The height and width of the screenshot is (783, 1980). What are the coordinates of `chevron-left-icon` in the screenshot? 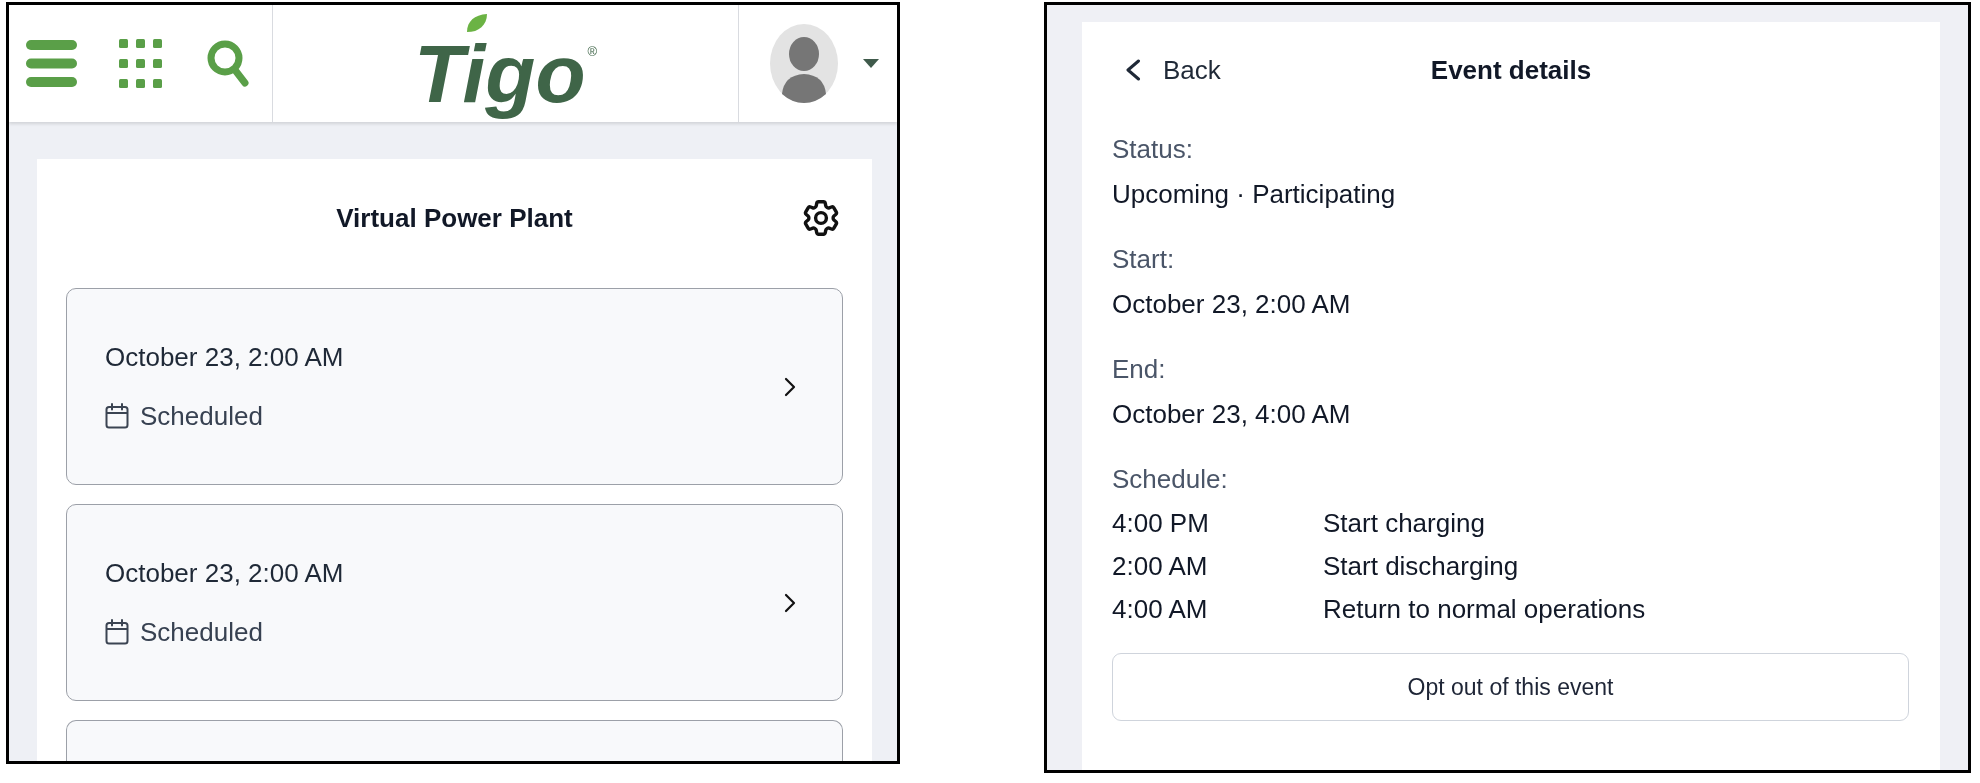 It's located at (1133, 70).